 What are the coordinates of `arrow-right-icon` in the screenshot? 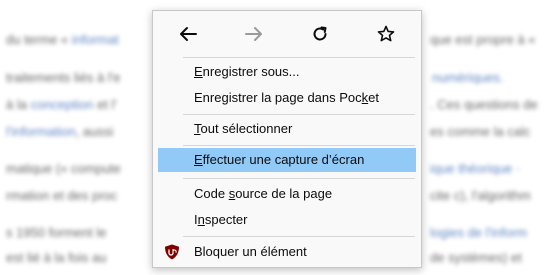 It's located at (253, 34).